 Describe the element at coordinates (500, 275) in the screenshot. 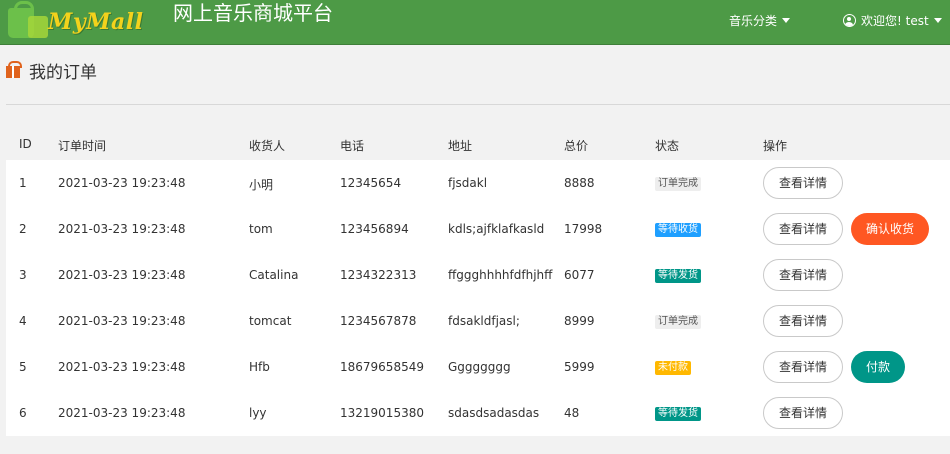

I see `cell-address: ffggghhhhfdfhjhff` at that location.